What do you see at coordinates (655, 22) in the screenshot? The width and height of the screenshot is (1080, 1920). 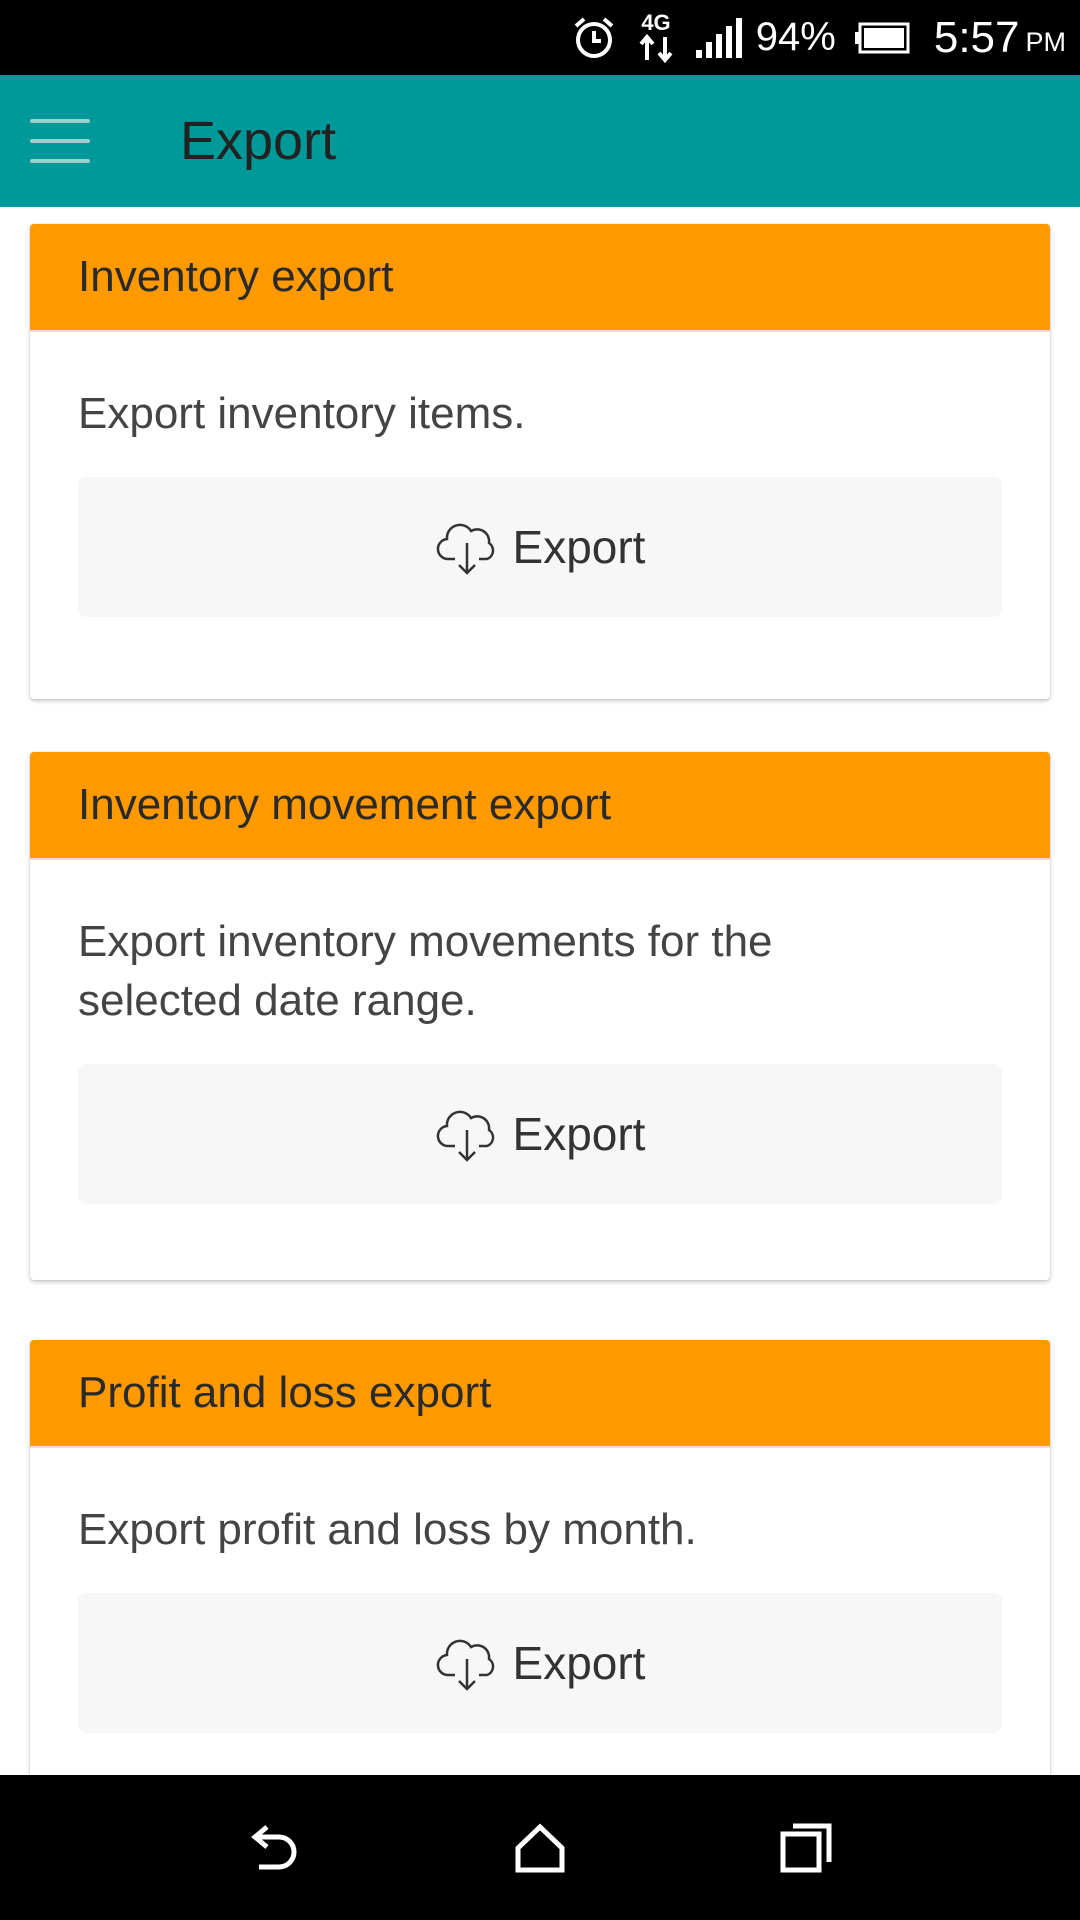 I see `network-type-label: 4G` at bounding box center [655, 22].